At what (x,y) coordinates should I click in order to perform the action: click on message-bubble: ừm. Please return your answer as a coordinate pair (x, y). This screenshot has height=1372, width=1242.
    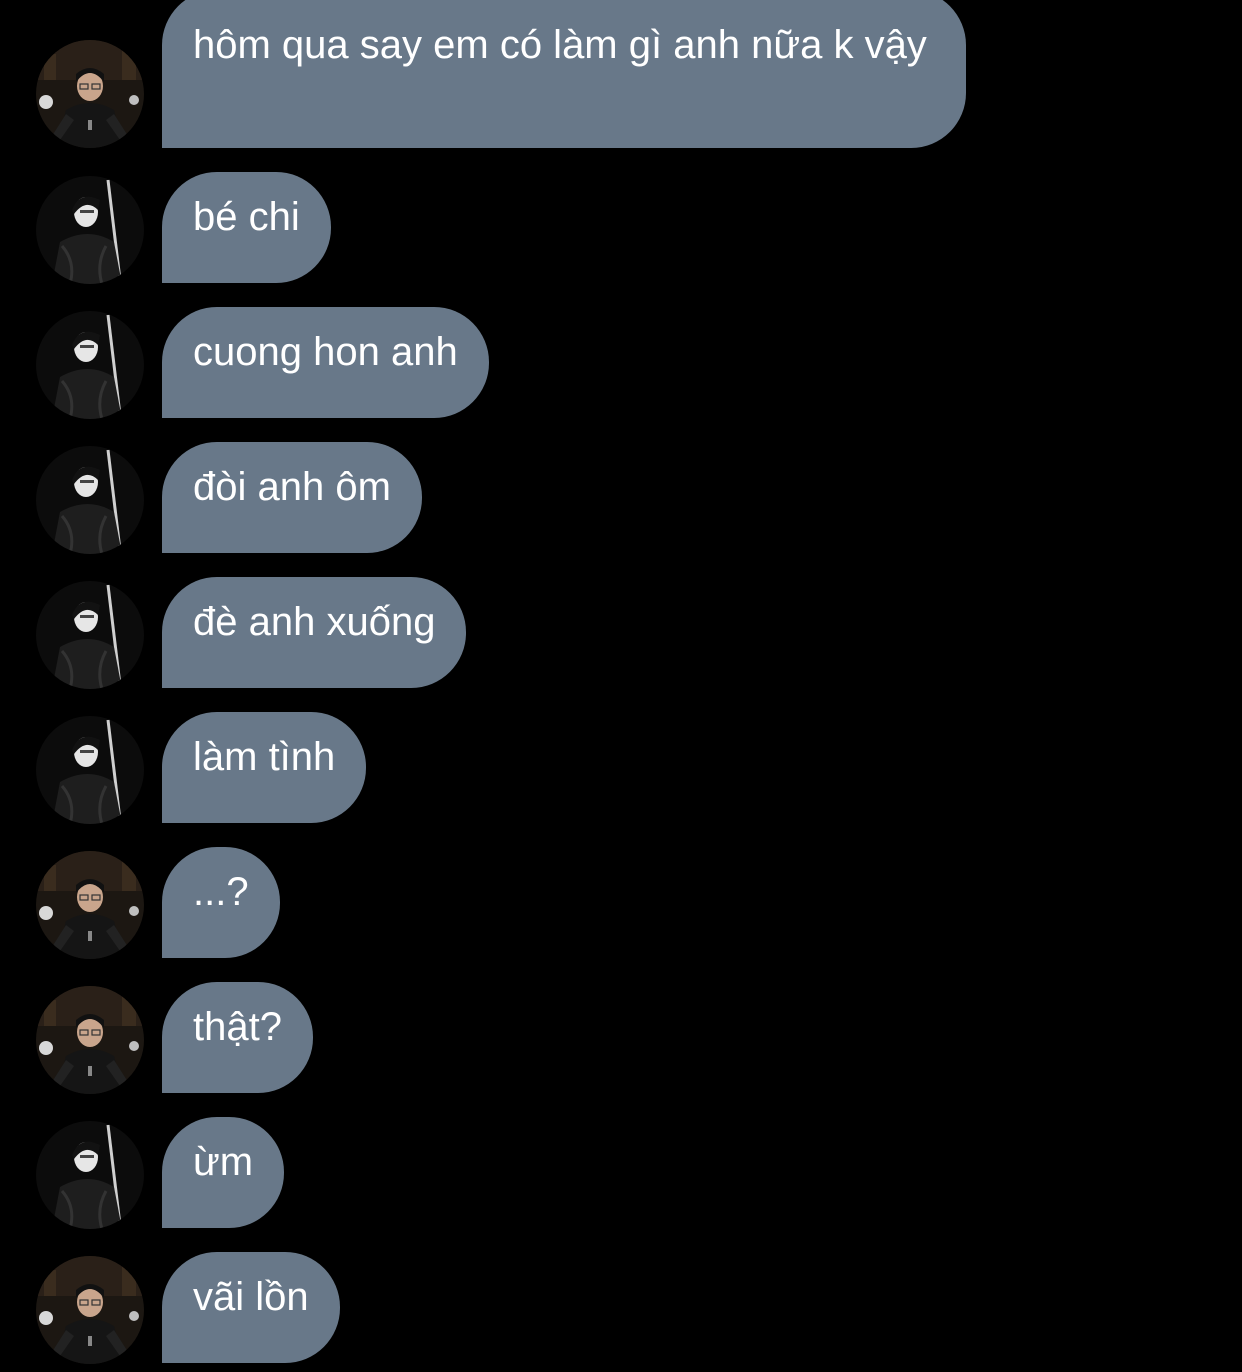
    Looking at the image, I should click on (223, 1172).